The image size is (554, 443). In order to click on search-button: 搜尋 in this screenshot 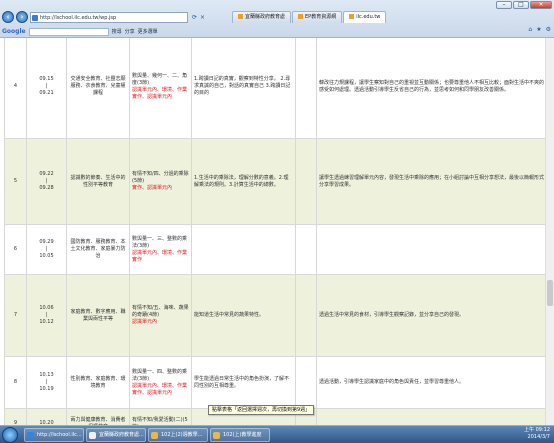, I will do `click(117, 31)`.